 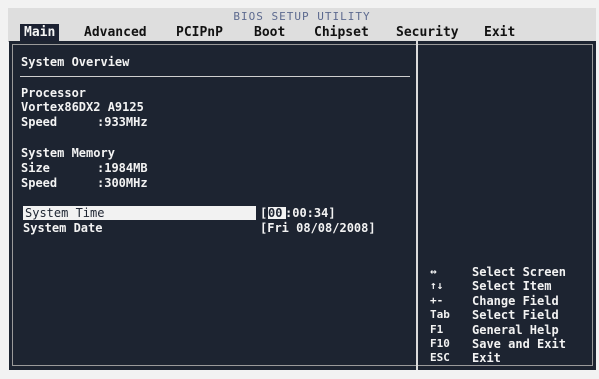 I want to click on help-desc-save-exit: Save and Exit, so click(x=519, y=344).